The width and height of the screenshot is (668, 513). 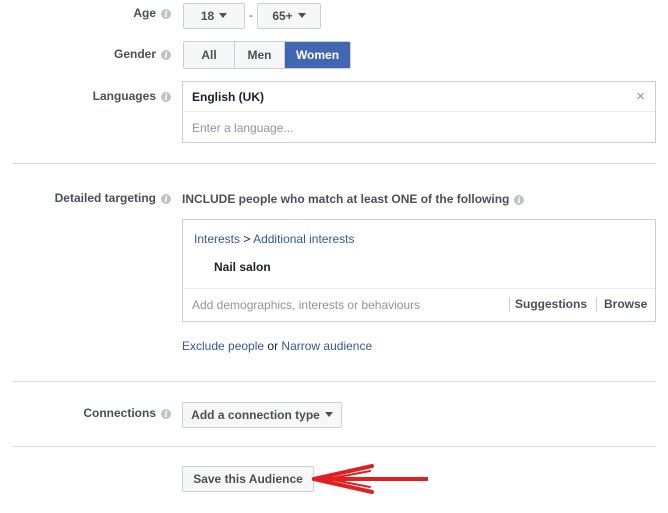 I want to click on exclude-people-link: Exclude people, so click(x=223, y=346).